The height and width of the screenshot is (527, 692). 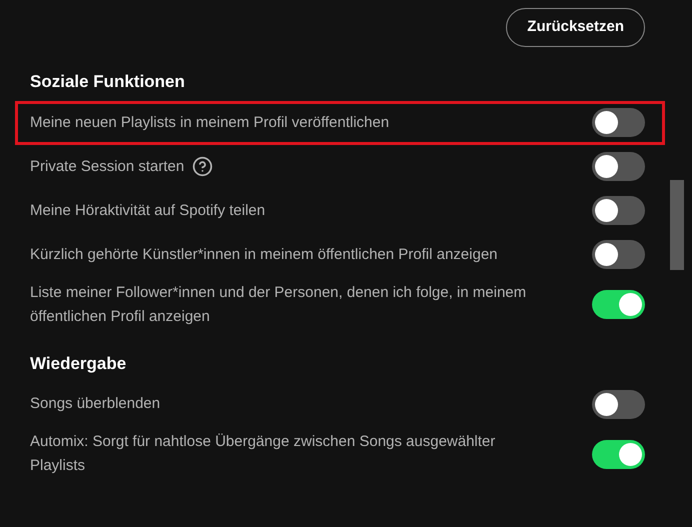 I want to click on section-heading: Wiedergabe, so click(x=79, y=363).